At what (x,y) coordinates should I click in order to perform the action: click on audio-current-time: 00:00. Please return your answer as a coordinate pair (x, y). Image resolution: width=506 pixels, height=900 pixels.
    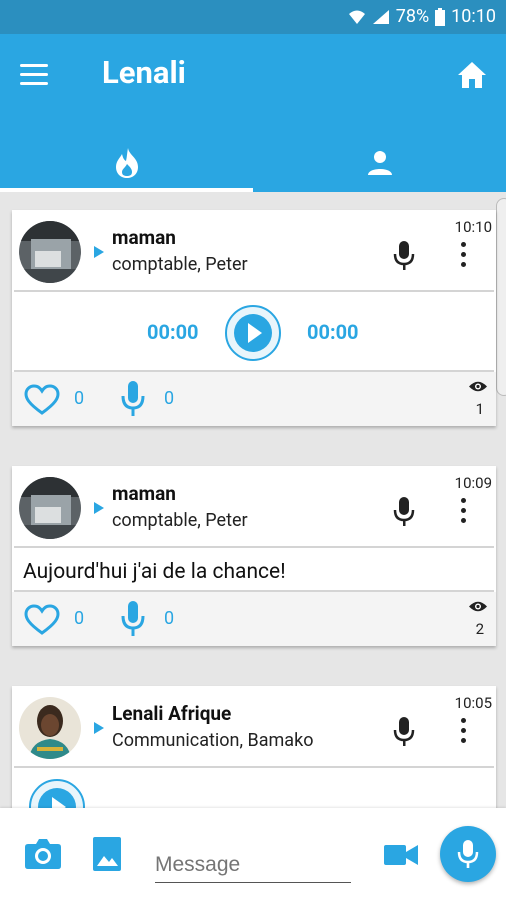
    Looking at the image, I should click on (173, 332).